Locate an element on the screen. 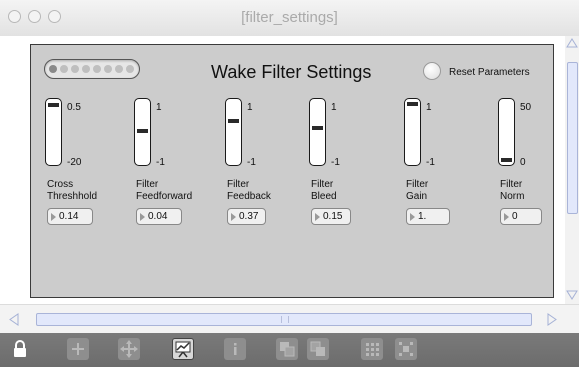  vertical-scroll-thumb is located at coordinates (572, 138).